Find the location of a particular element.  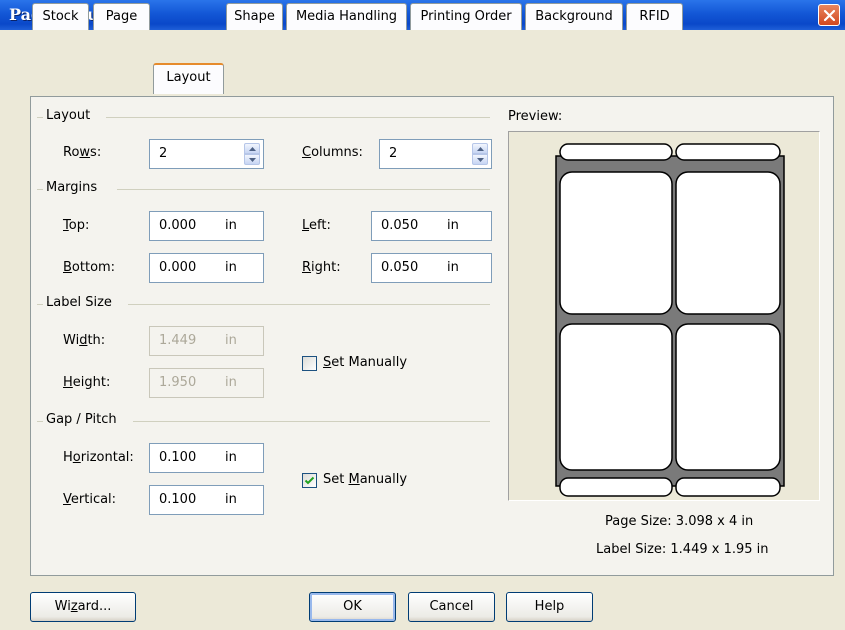

columns-up-arrow-icon is located at coordinates (480, 148).